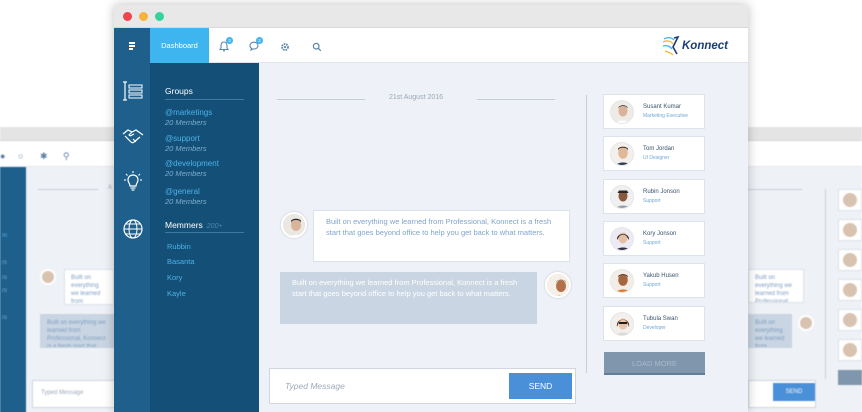  I want to click on icon-rail, so click(132, 237).